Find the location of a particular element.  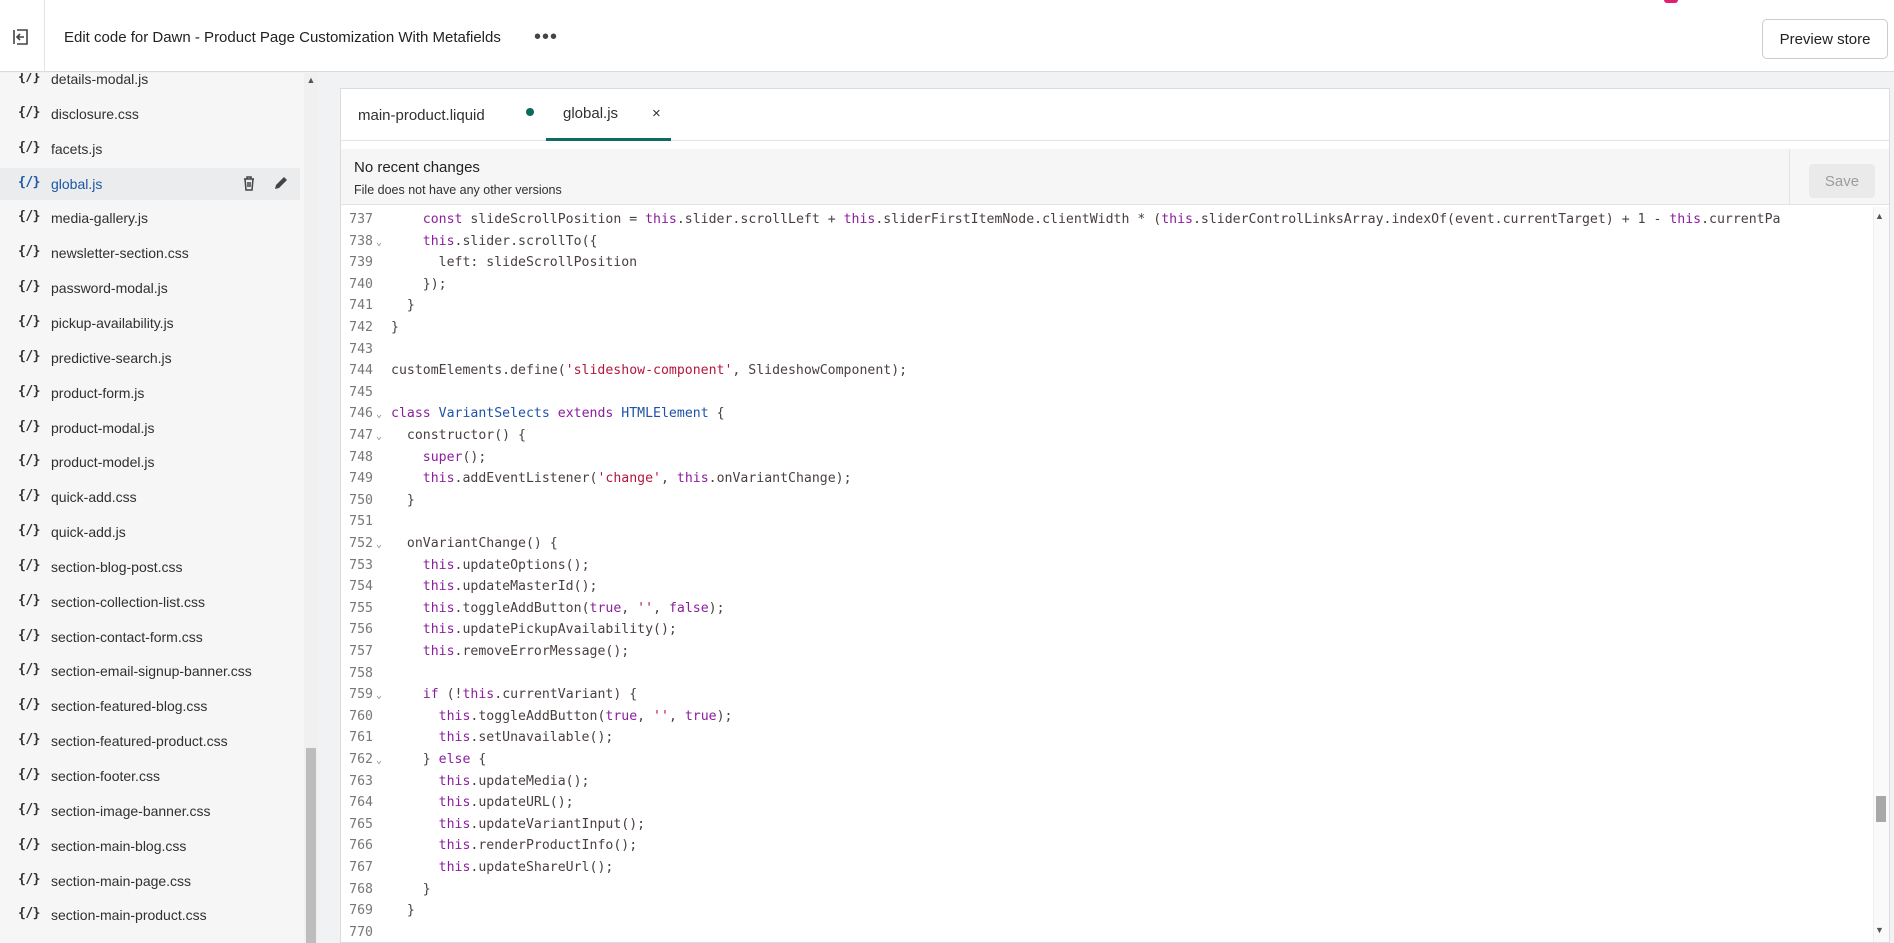

code-line: 762 ⌄ } else { is located at coordinates (1107, 760).